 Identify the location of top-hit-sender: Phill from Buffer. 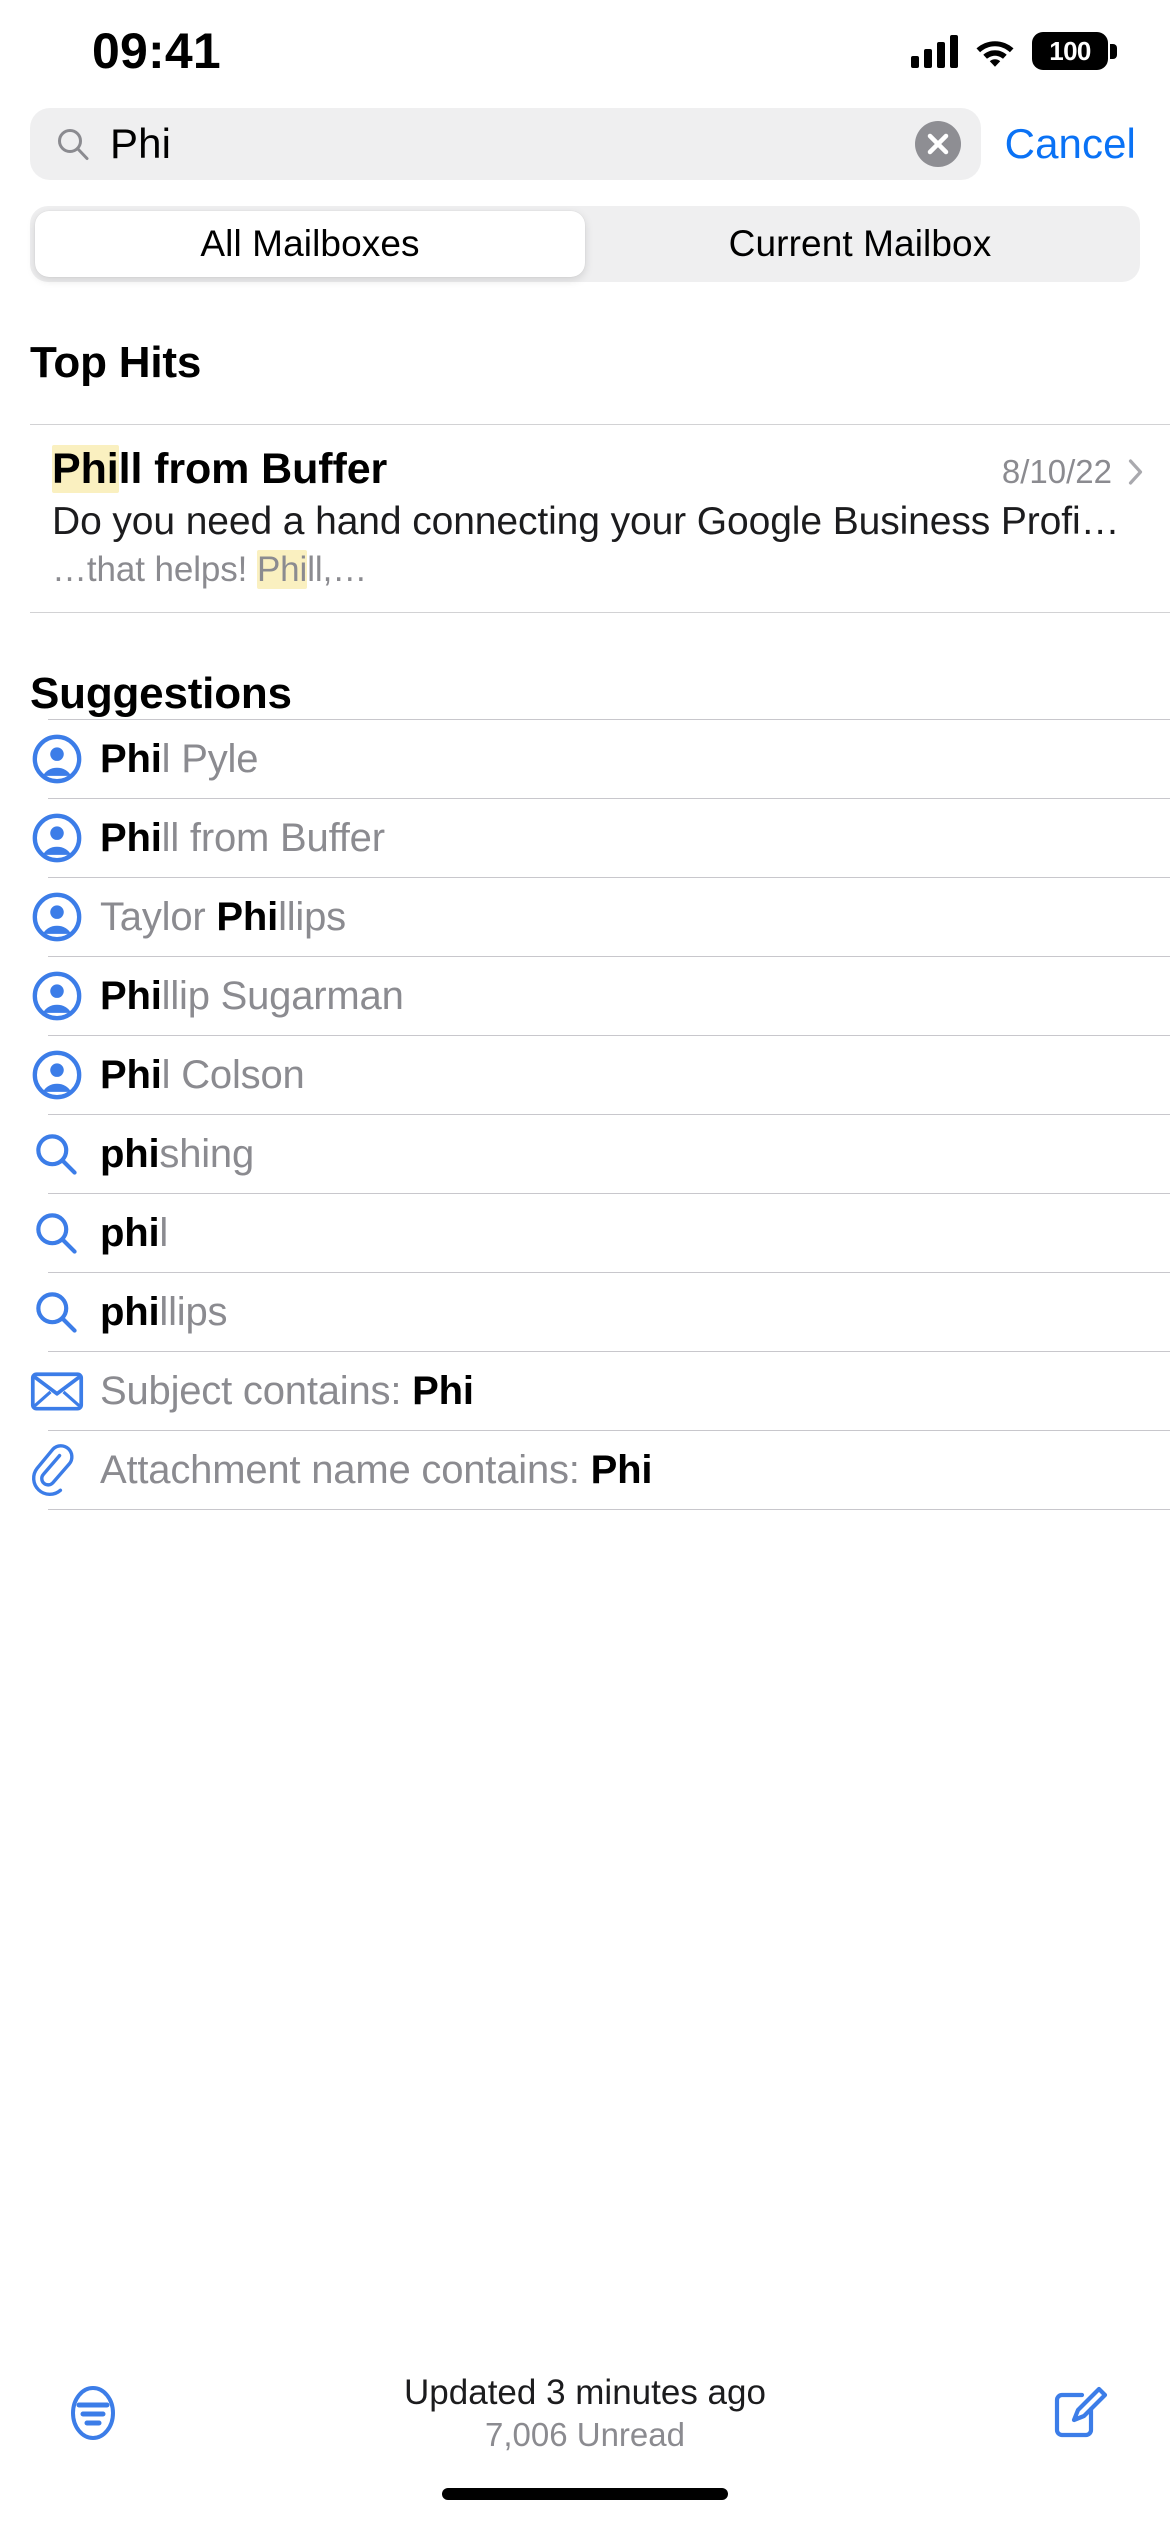
(219, 469).